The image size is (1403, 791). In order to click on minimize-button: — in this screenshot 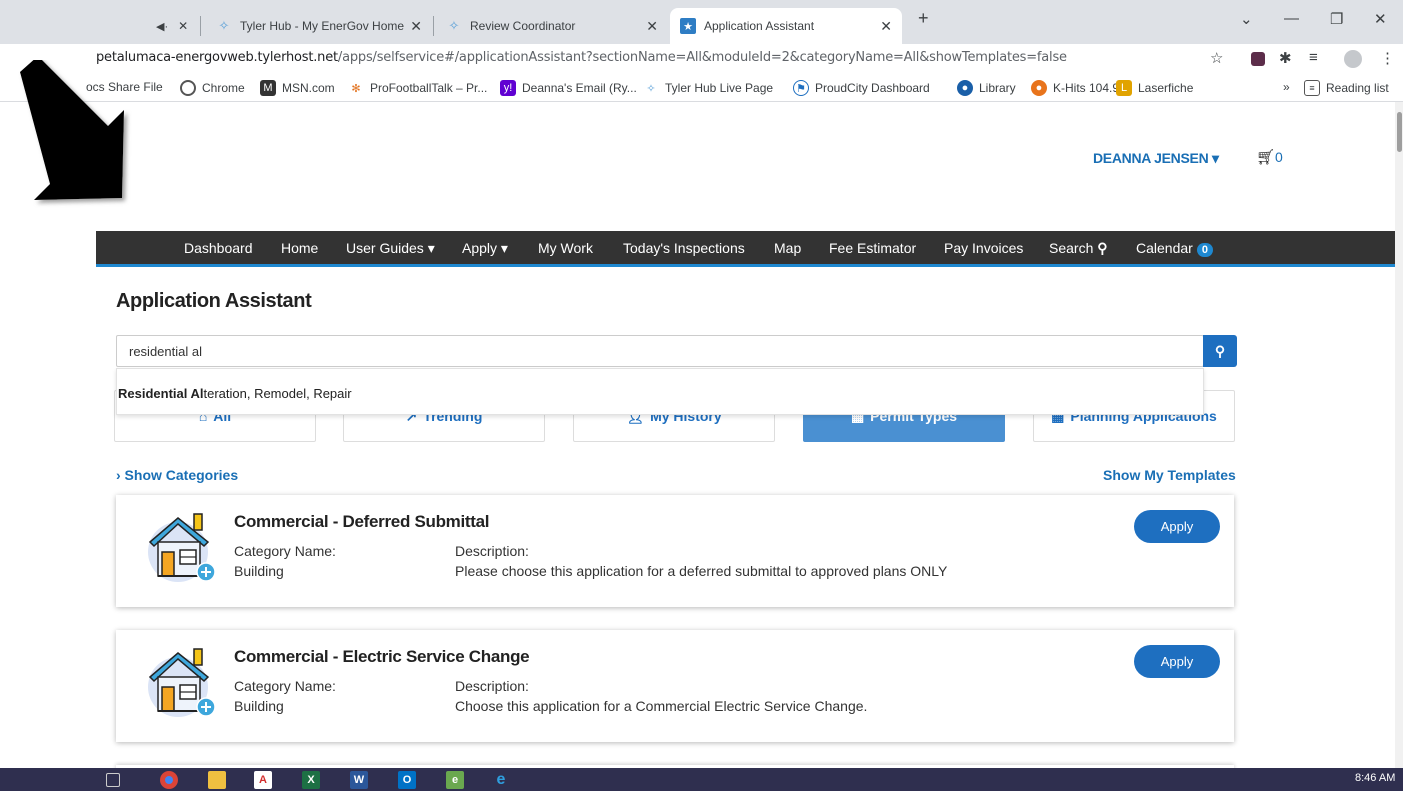, I will do `click(1291, 18)`.